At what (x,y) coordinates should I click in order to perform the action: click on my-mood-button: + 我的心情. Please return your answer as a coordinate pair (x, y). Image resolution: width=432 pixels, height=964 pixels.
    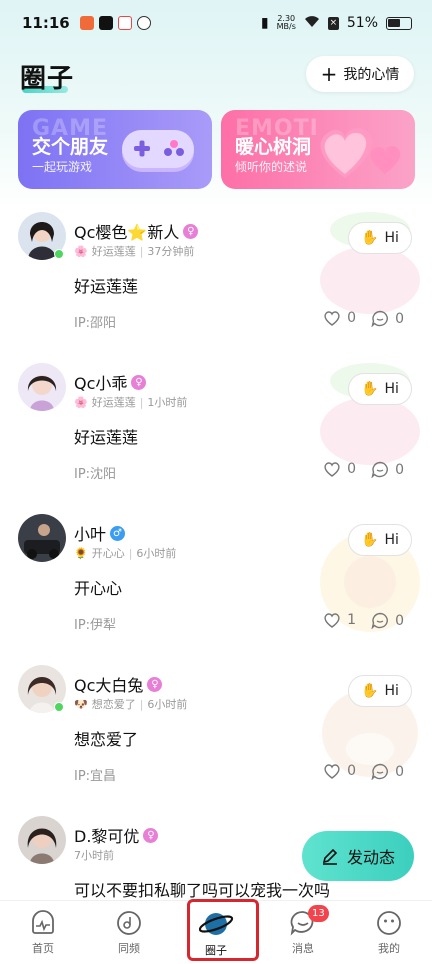
    Looking at the image, I should click on (360, 74).